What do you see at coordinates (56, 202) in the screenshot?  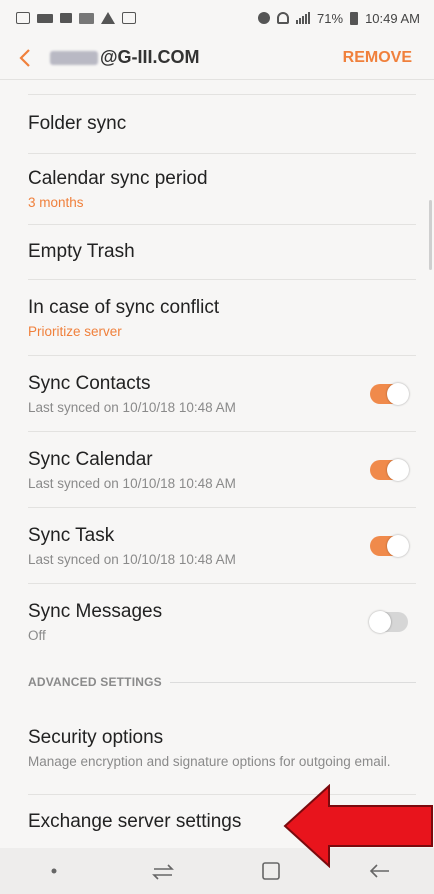 I see `setting-value: 3 months` at bounding box center [56, 202].